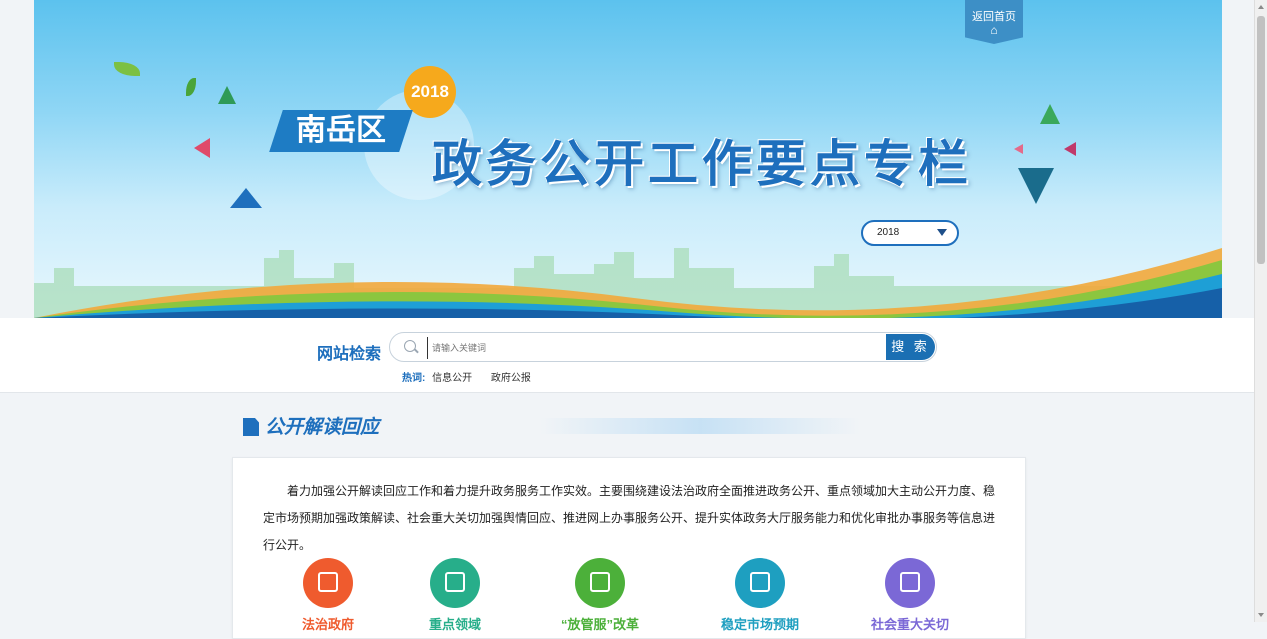 Image resolution: width=1267 pixels, height=639 pixels. I want to click on government-building-icon, so click(328, 583).